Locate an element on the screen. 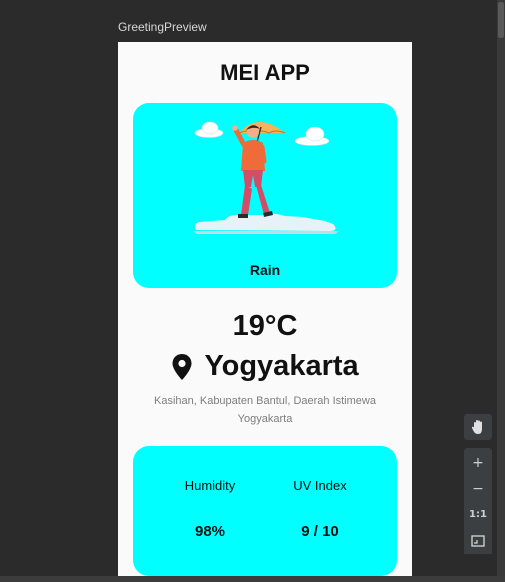 The width and height of the screenshot is (505, 582). fit-screen-icon is located at coordinates (478, 541).